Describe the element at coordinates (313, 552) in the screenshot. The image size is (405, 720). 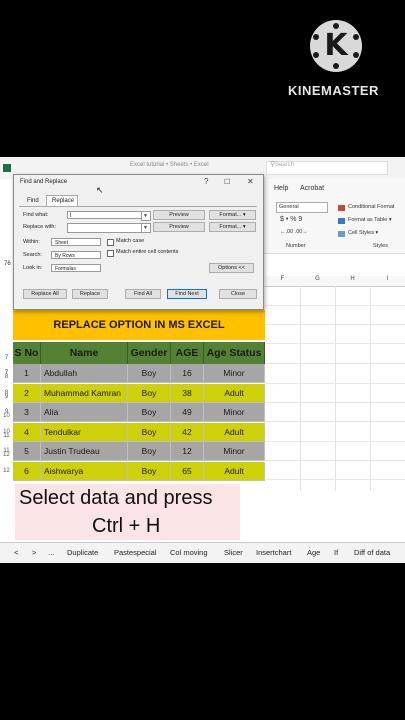
I see `sheet-tab-age: Age` at that location.